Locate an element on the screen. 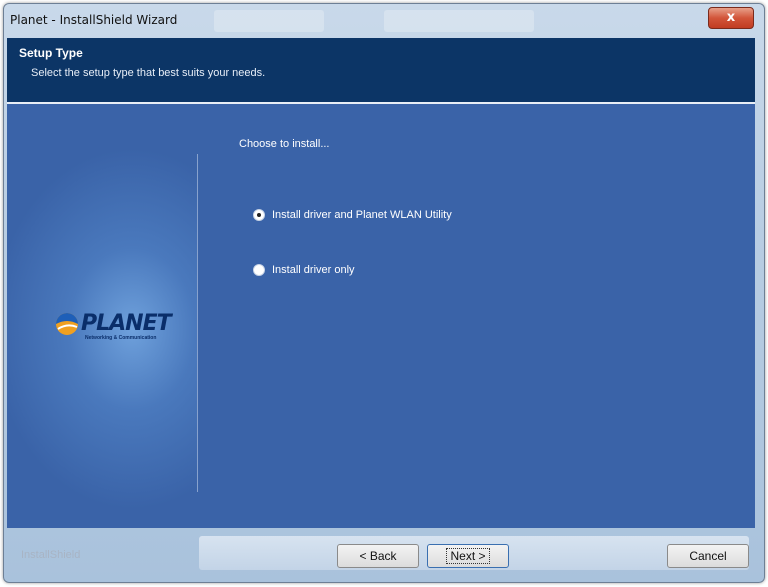 Image resolution: width=768 pixels, height=587 pixels. option-label: Install driver and Planet WLAN Utility is located at coordinates (362, 215).